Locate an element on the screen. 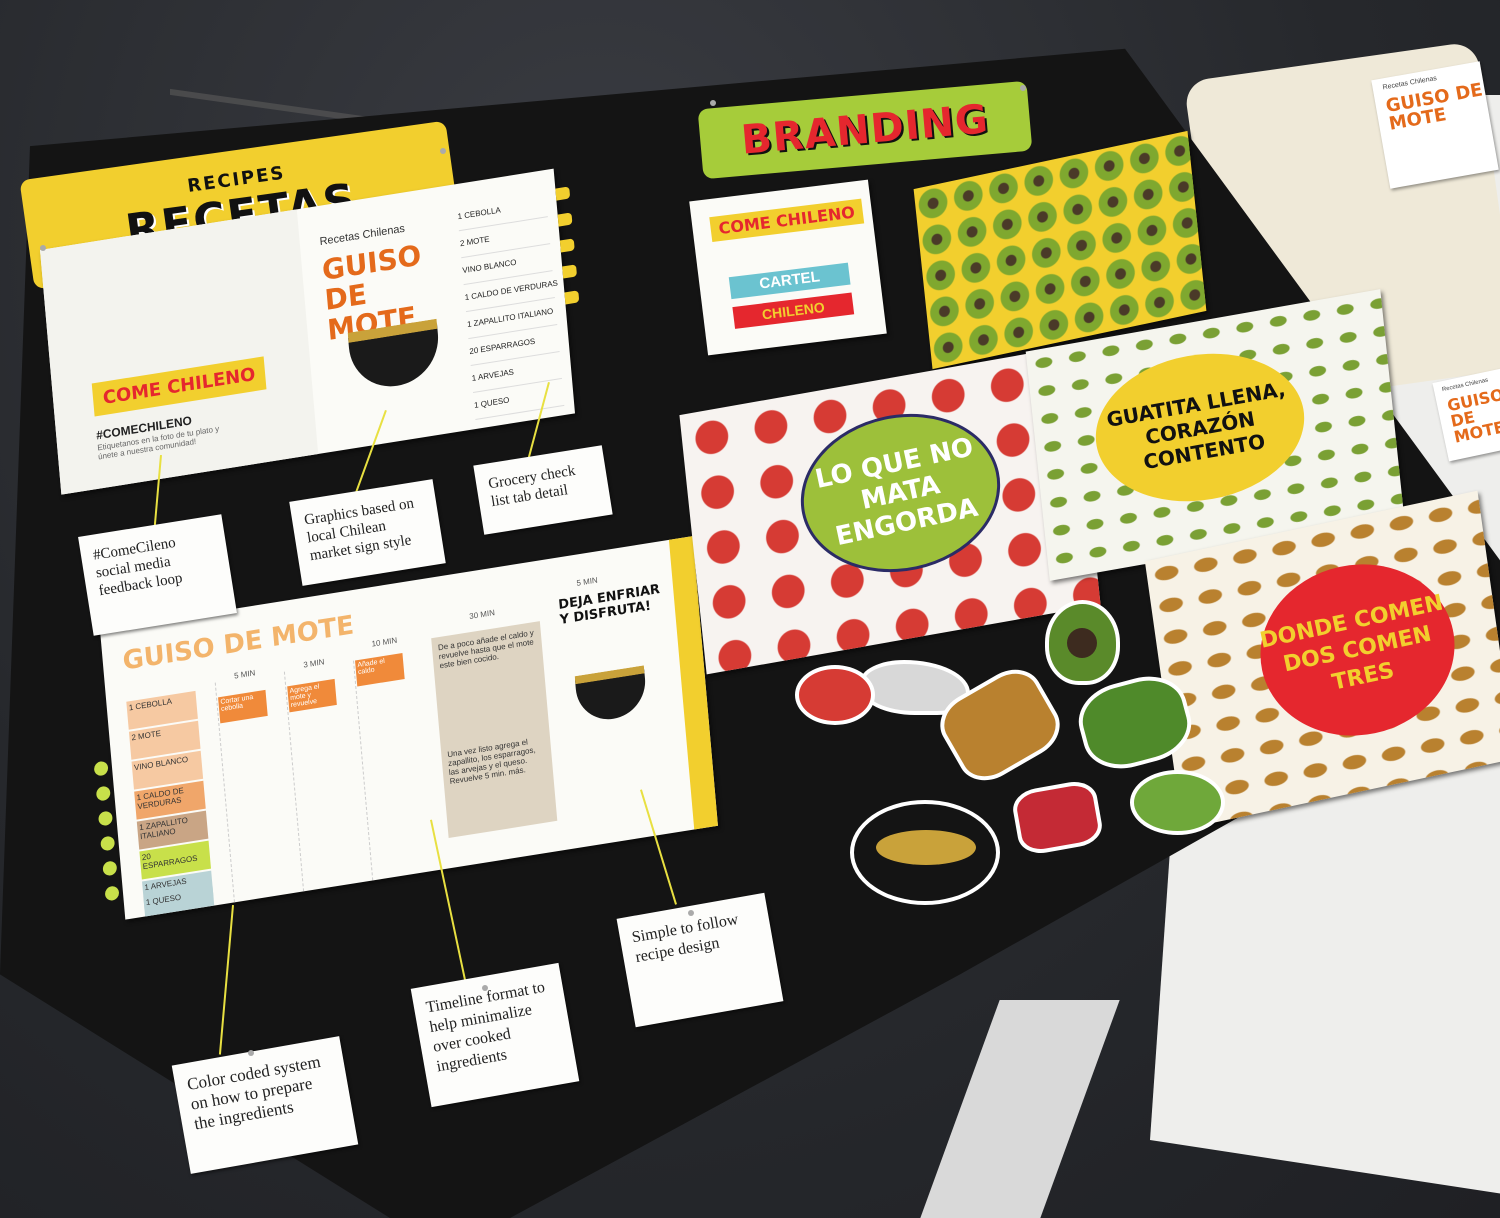 The image size is (1500, 1218). cartel-label: CARTEL is located at coordinates (789, 281).